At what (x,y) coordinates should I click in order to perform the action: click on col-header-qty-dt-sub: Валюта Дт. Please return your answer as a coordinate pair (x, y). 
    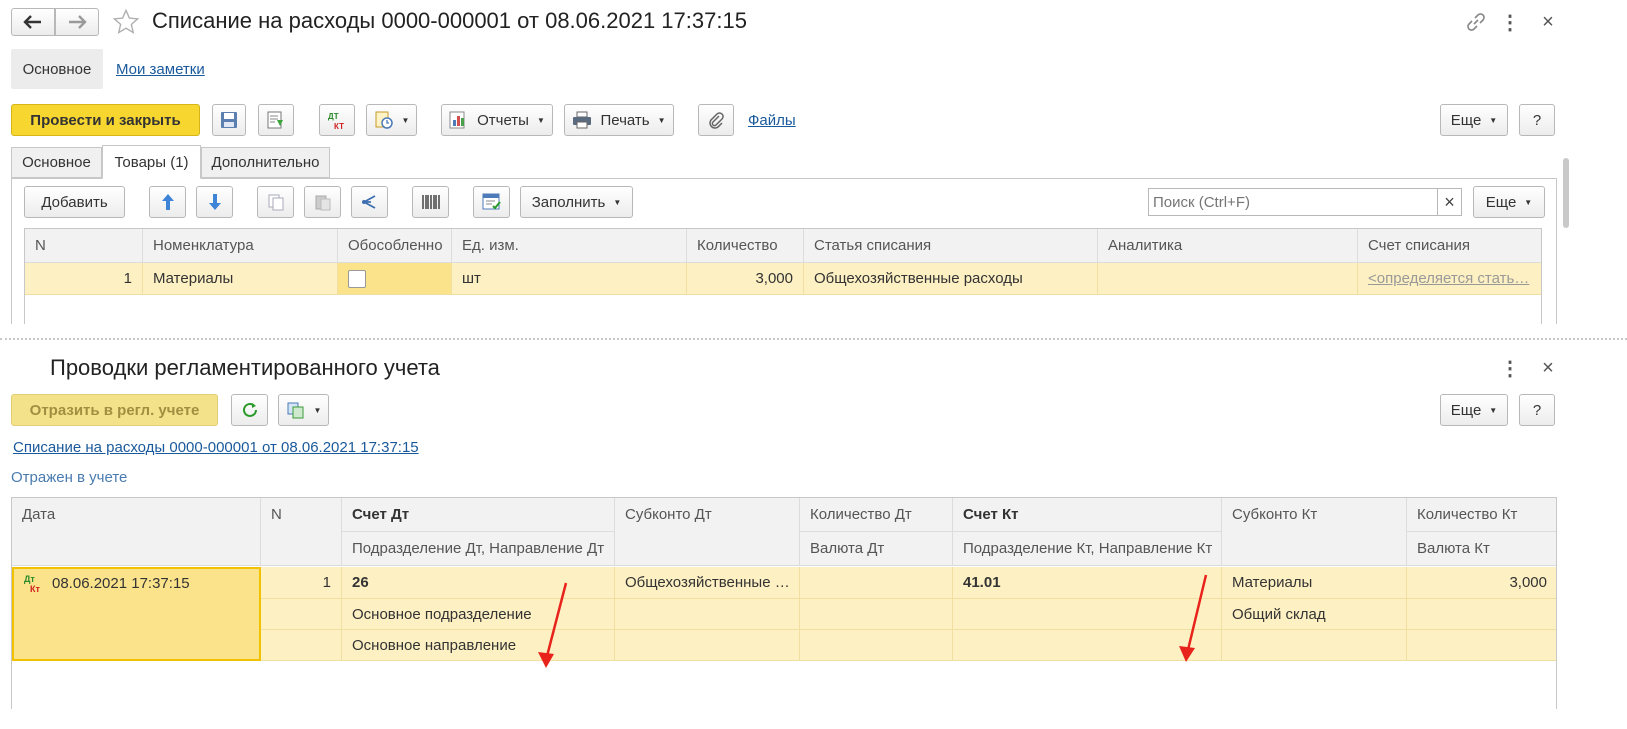
    Looking at the image, I should click on (876, 549).